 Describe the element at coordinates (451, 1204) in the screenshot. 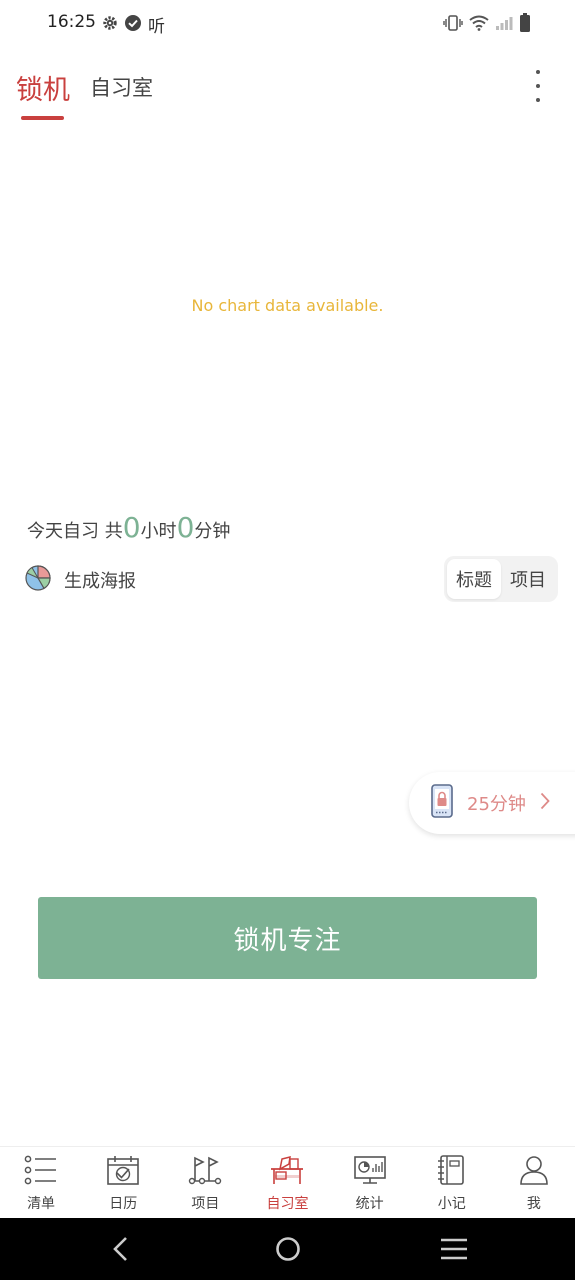

I see `nav-label-notebook: 小记` at that location.